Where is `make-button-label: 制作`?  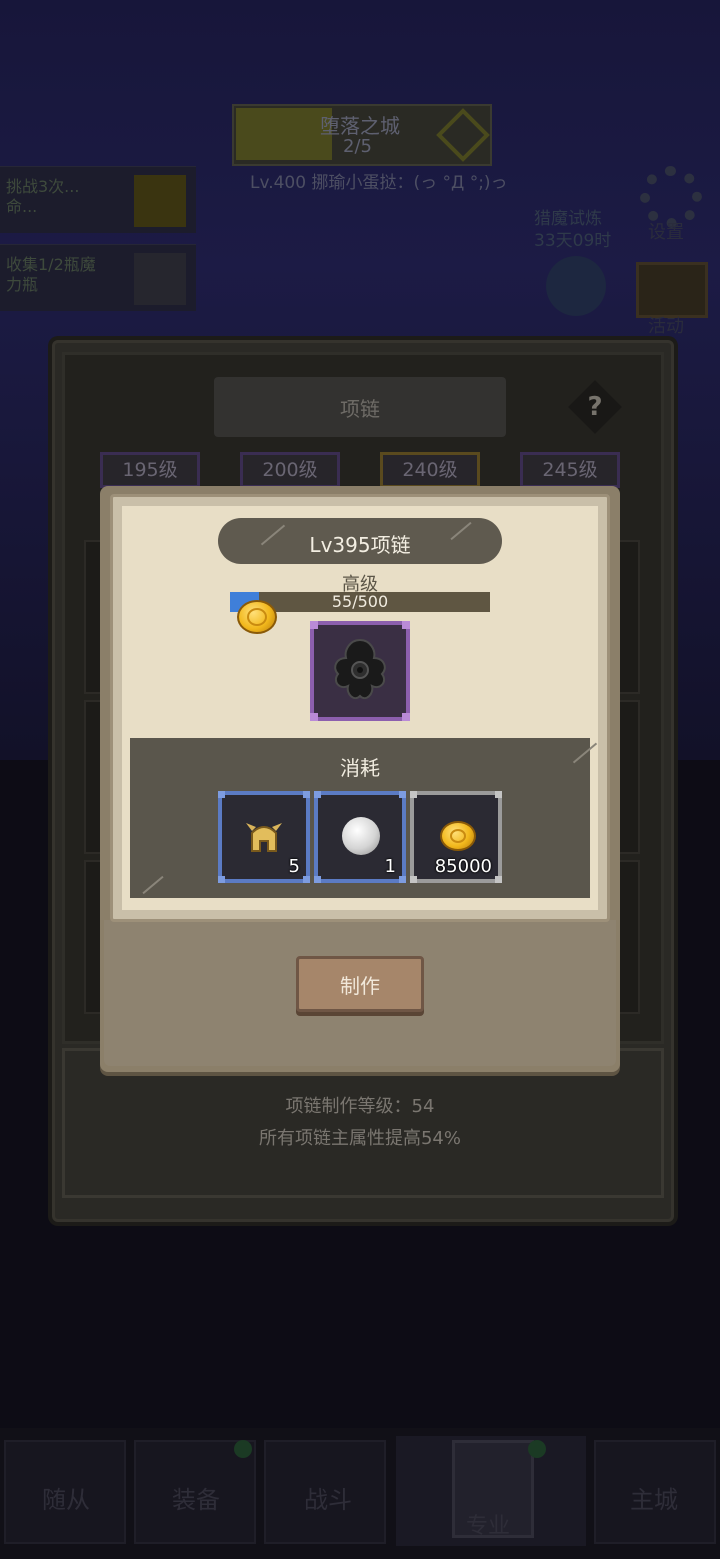 make-button-label: 制作 is located at coordinates (360, 984).